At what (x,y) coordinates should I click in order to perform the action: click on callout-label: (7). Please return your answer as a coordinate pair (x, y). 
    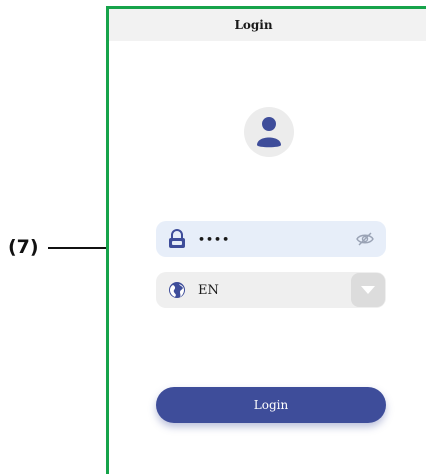
    Looking at the image, I should click on (23, 247).